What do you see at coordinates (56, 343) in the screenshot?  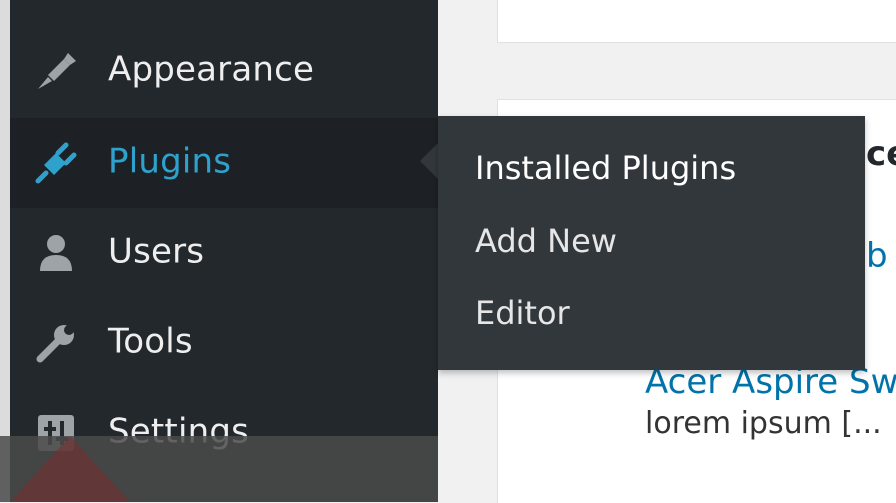 I see `wrench-icon` at bounding box center [56, 343].